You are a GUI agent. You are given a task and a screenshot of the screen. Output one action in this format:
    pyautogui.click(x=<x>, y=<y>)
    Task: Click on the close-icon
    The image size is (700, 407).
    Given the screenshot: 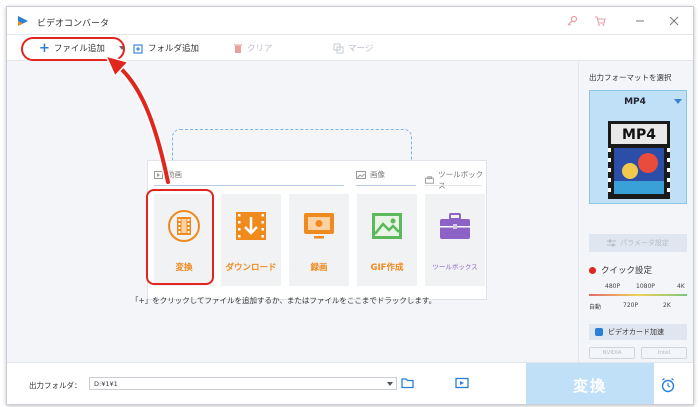 What is the action you would take?
    pyautogui.click(x=674, y=21)
    